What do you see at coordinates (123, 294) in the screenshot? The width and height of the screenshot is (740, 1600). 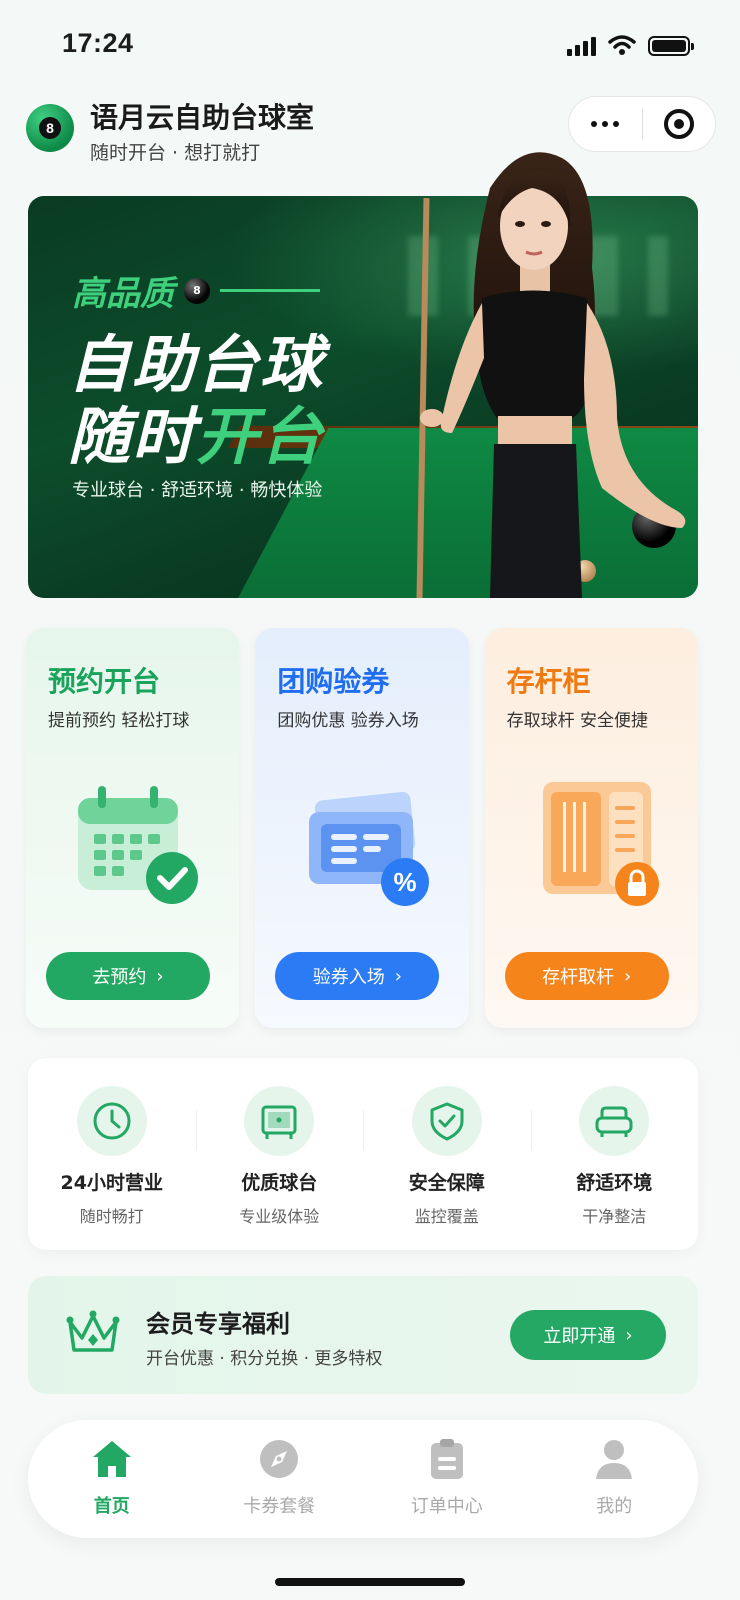 I see `banner-kicker-text: 高品质` at bounding box center [123, 294].